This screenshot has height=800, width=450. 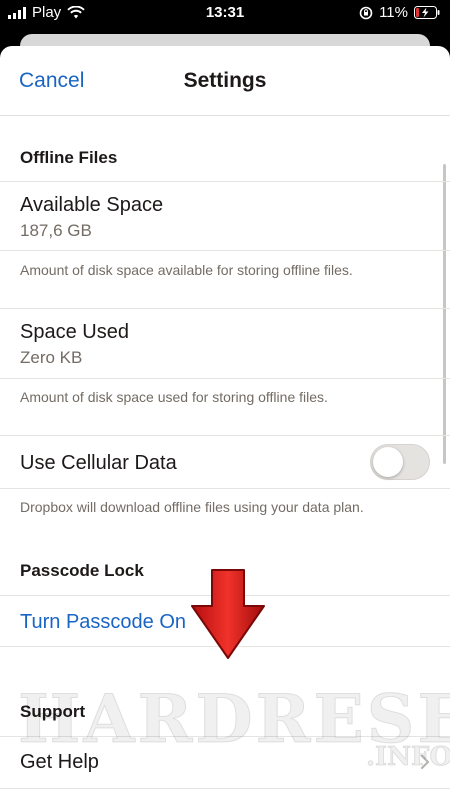 What do you see at coordinates (388, 462) in the screenshot?
I see `toggle-knob` at bounding box center [388, 462].